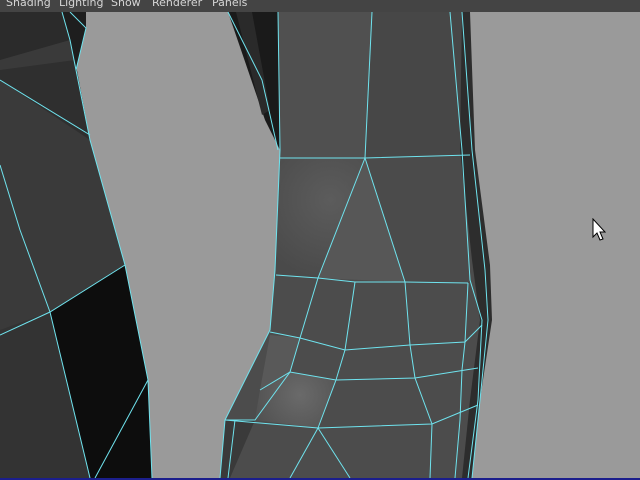 Image resolution: width=640 pixels, height=480 pixels. I want to click on menu-shading: Shading, so click(28, 4).